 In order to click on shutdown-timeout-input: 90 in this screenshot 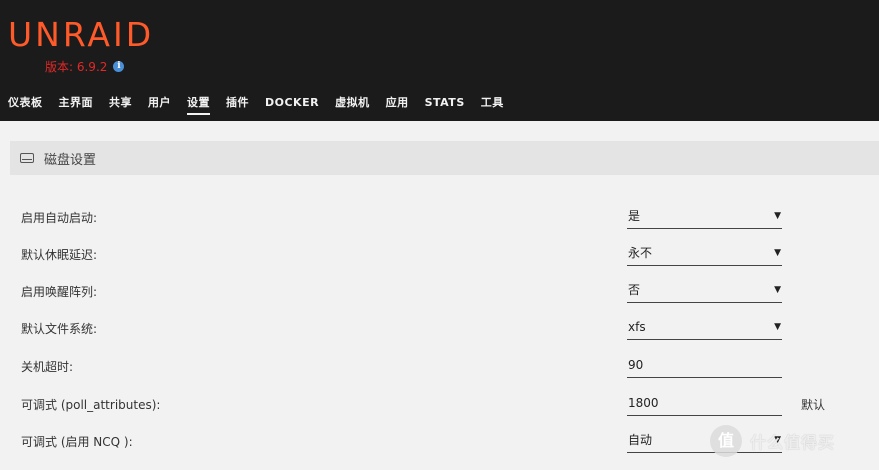, I will do `click(704, 365)`.